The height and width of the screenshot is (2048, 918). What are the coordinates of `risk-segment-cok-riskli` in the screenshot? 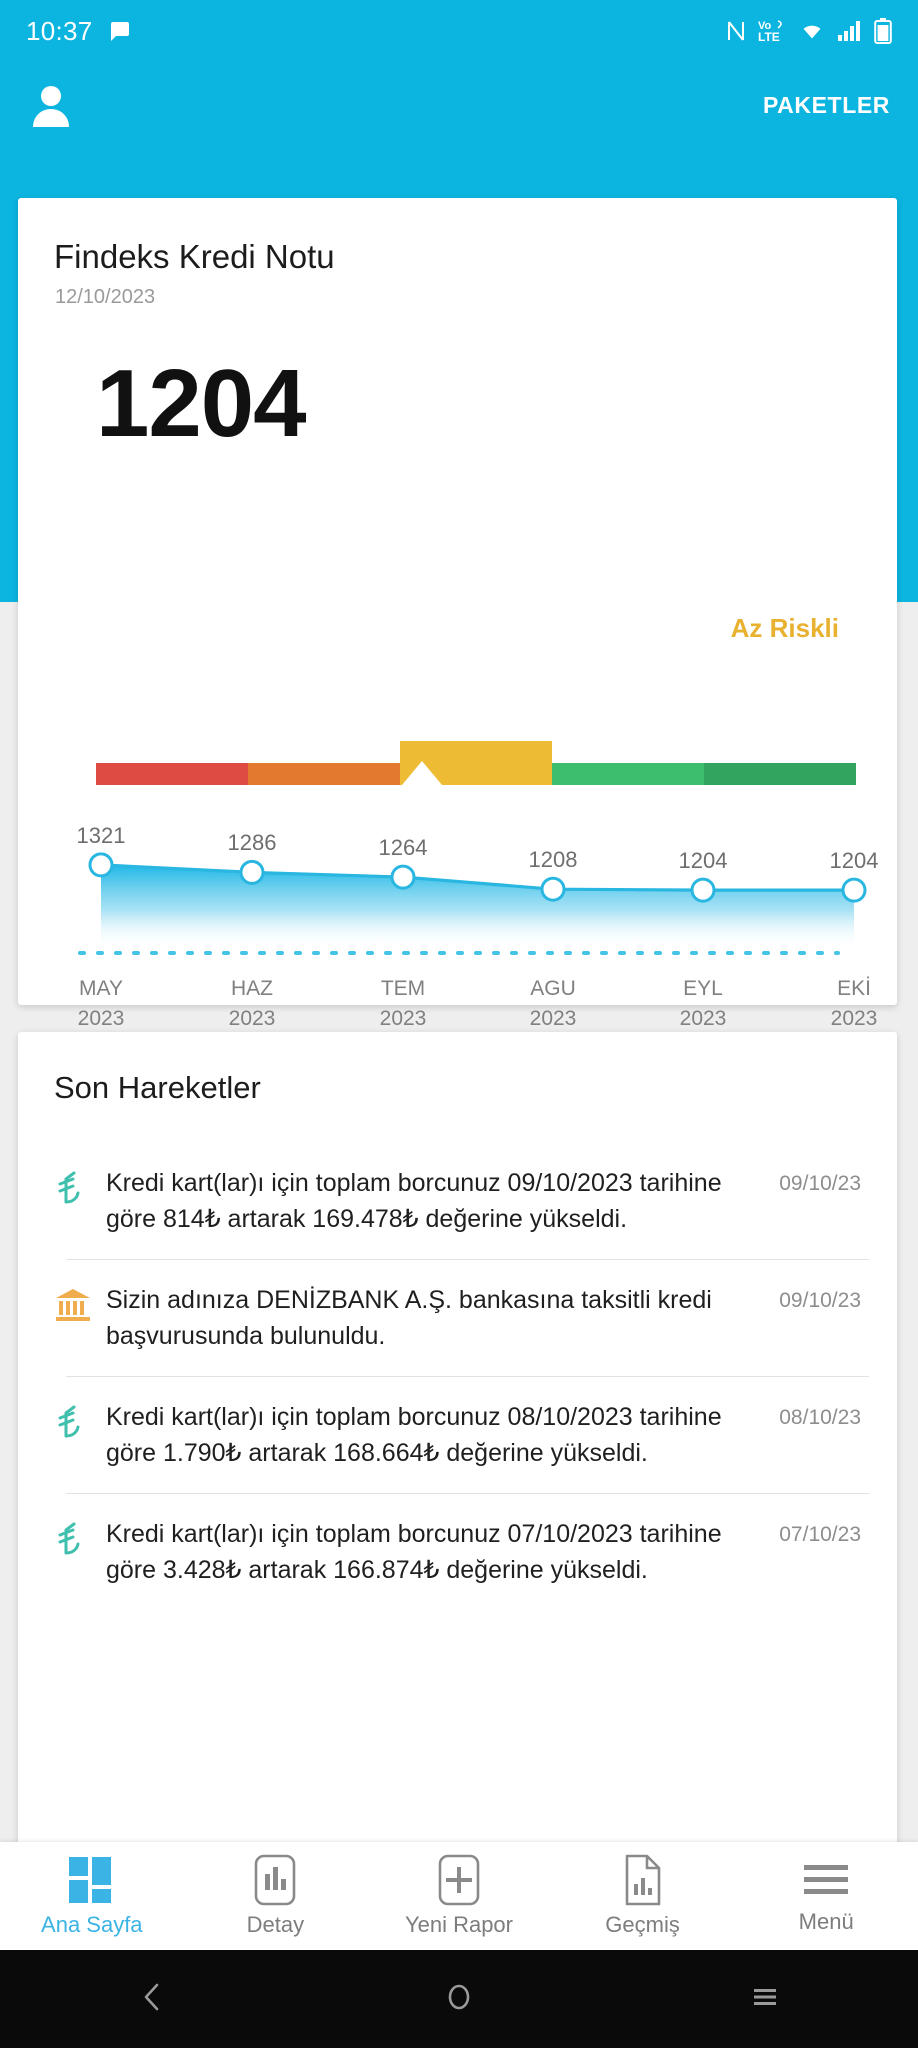 It's located at (172, 774).